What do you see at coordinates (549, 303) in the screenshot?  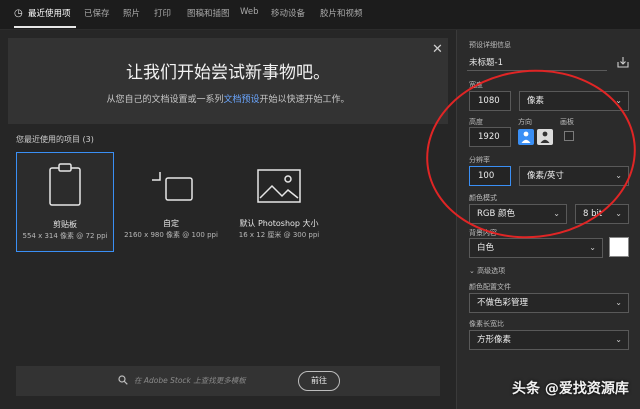 I see `color-profile-select: 不做色彩管理 ⌄` at bounding box center [549, 303].